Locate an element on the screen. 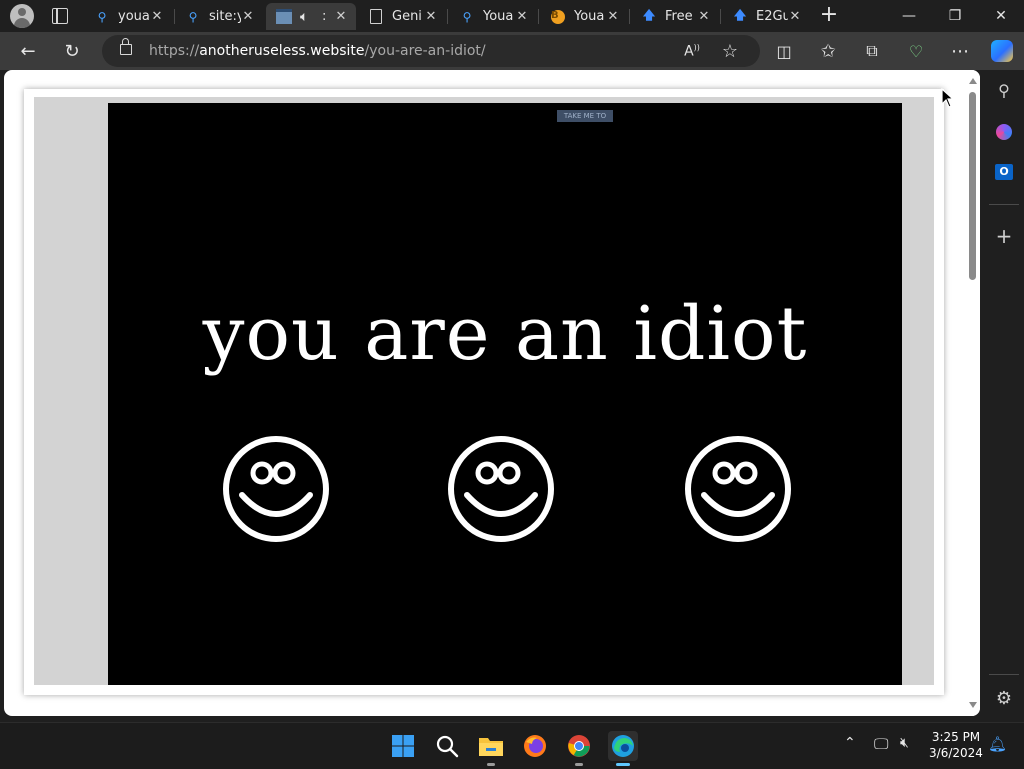 The image size is (1024, 769). sidebar-search-button: ⚲ is located at coordinates (1004, 90).